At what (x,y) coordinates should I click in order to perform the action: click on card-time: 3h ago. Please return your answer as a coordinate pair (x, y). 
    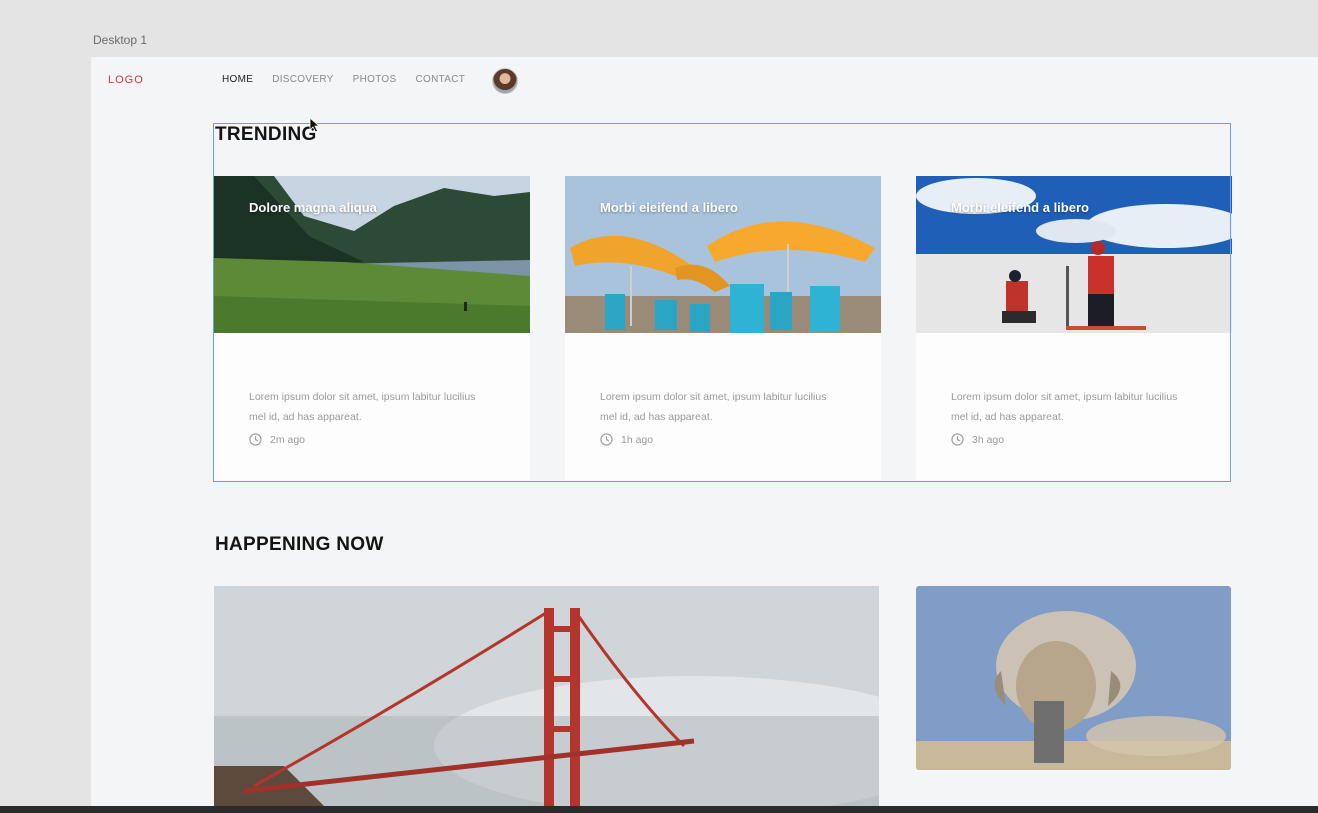
    Looking at the image, I should click on (988, 439).